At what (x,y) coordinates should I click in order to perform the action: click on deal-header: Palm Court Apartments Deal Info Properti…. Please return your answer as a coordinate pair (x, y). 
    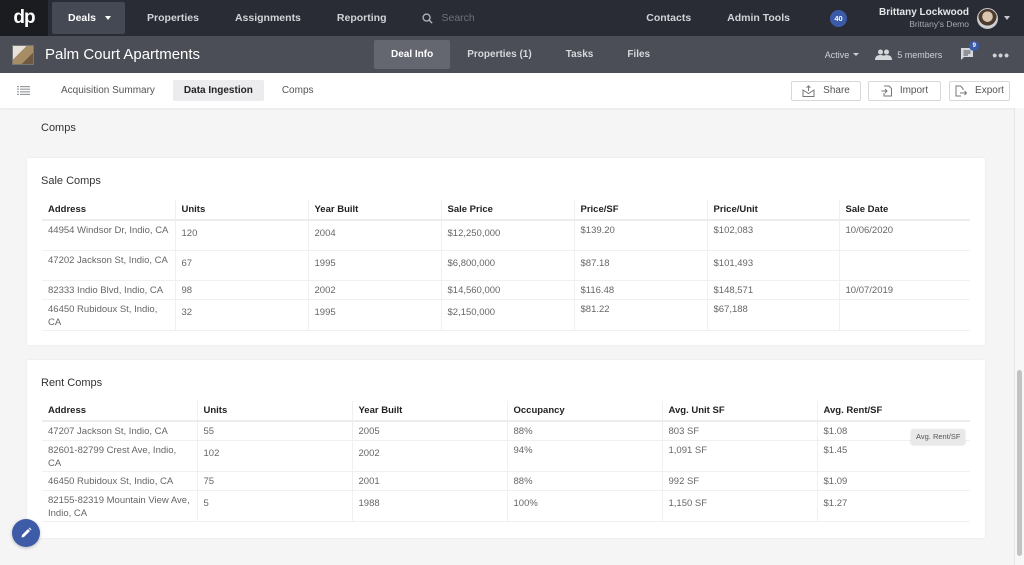
    Looking at the image, I should click on (512, 54).